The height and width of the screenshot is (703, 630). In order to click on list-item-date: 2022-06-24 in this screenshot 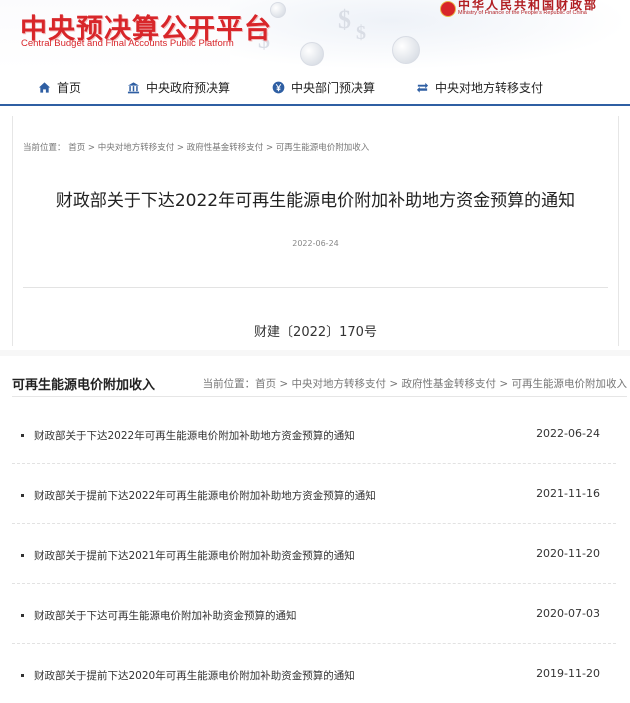, I will do `click(568, 433)`.